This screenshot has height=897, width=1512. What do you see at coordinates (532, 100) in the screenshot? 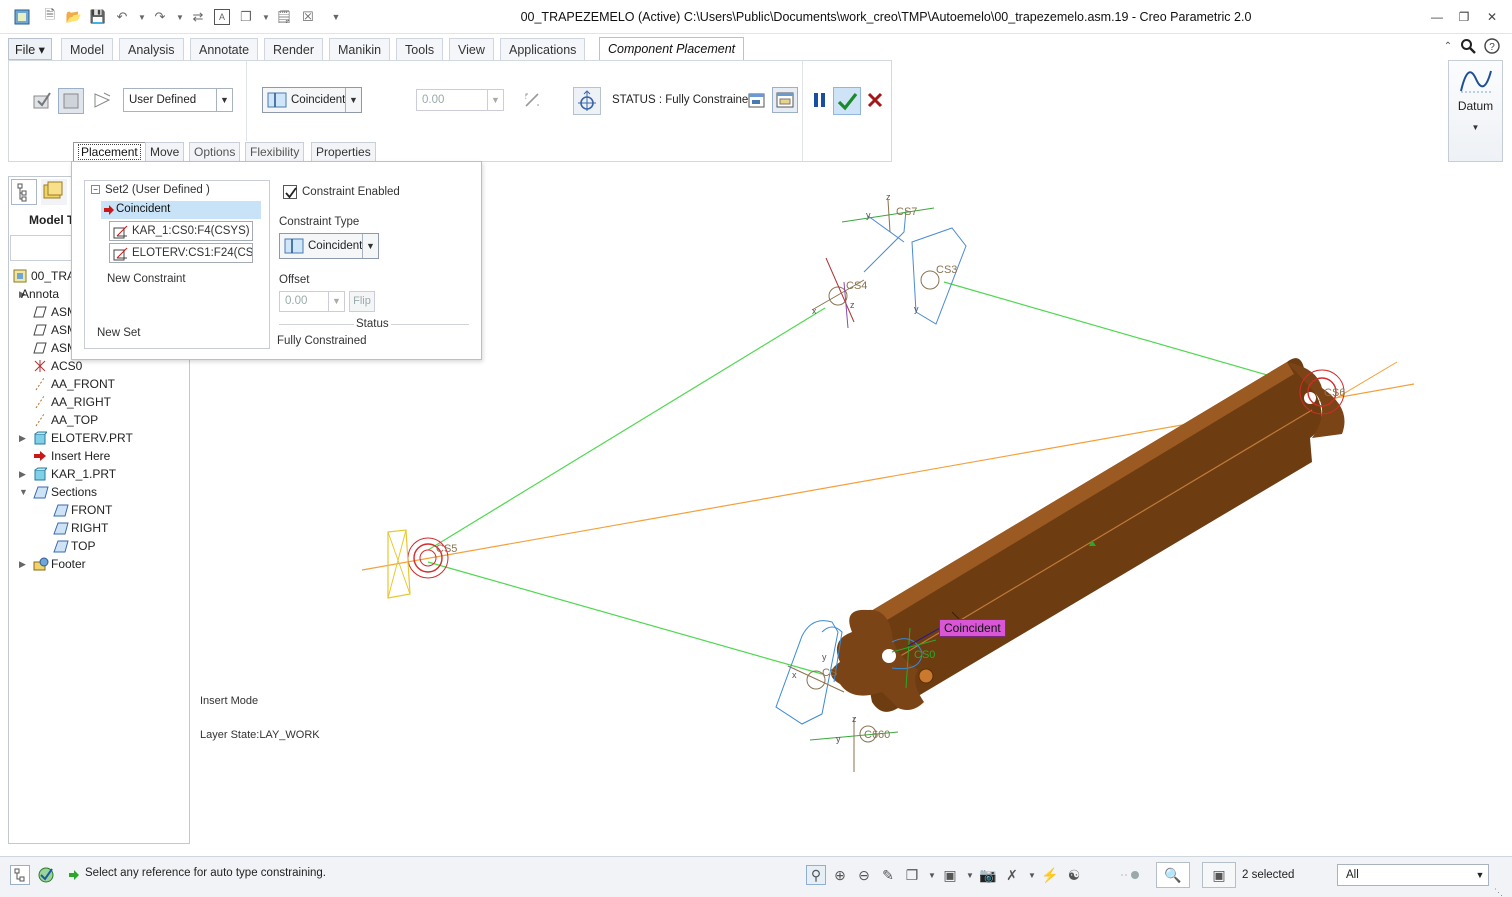
I see `flip-icon: ↕` at bounding box center [532, 100].